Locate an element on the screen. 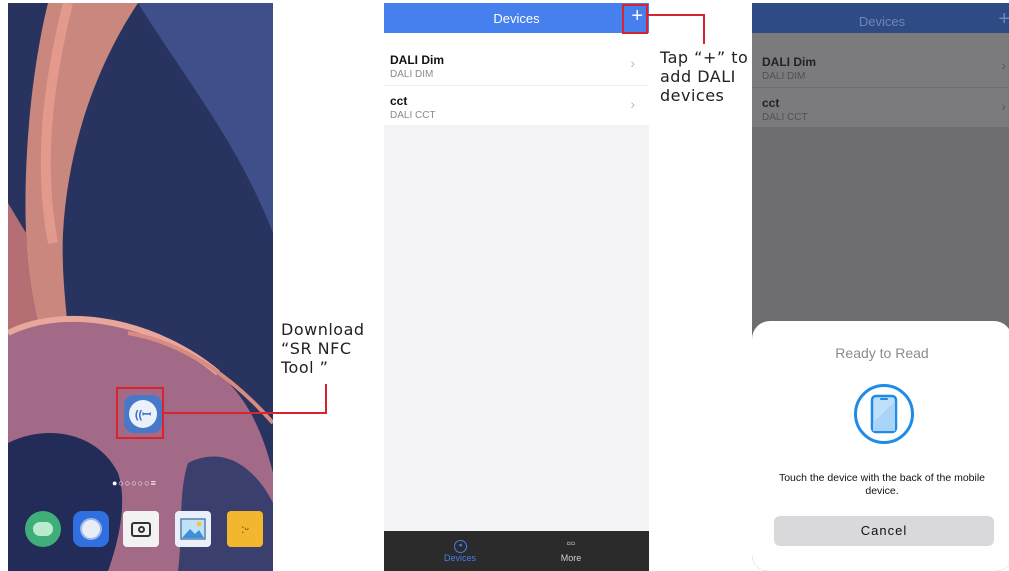 Image resolution: width=1009 pixels, height=571 pixels. add-device-button: + is located at coordinates (1003, 19).